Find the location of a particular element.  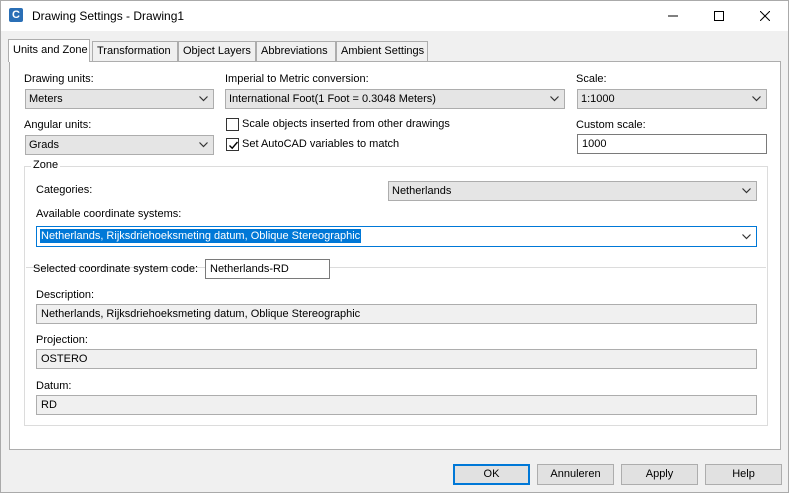

app-icon: C is located at coordinates (16, 15).